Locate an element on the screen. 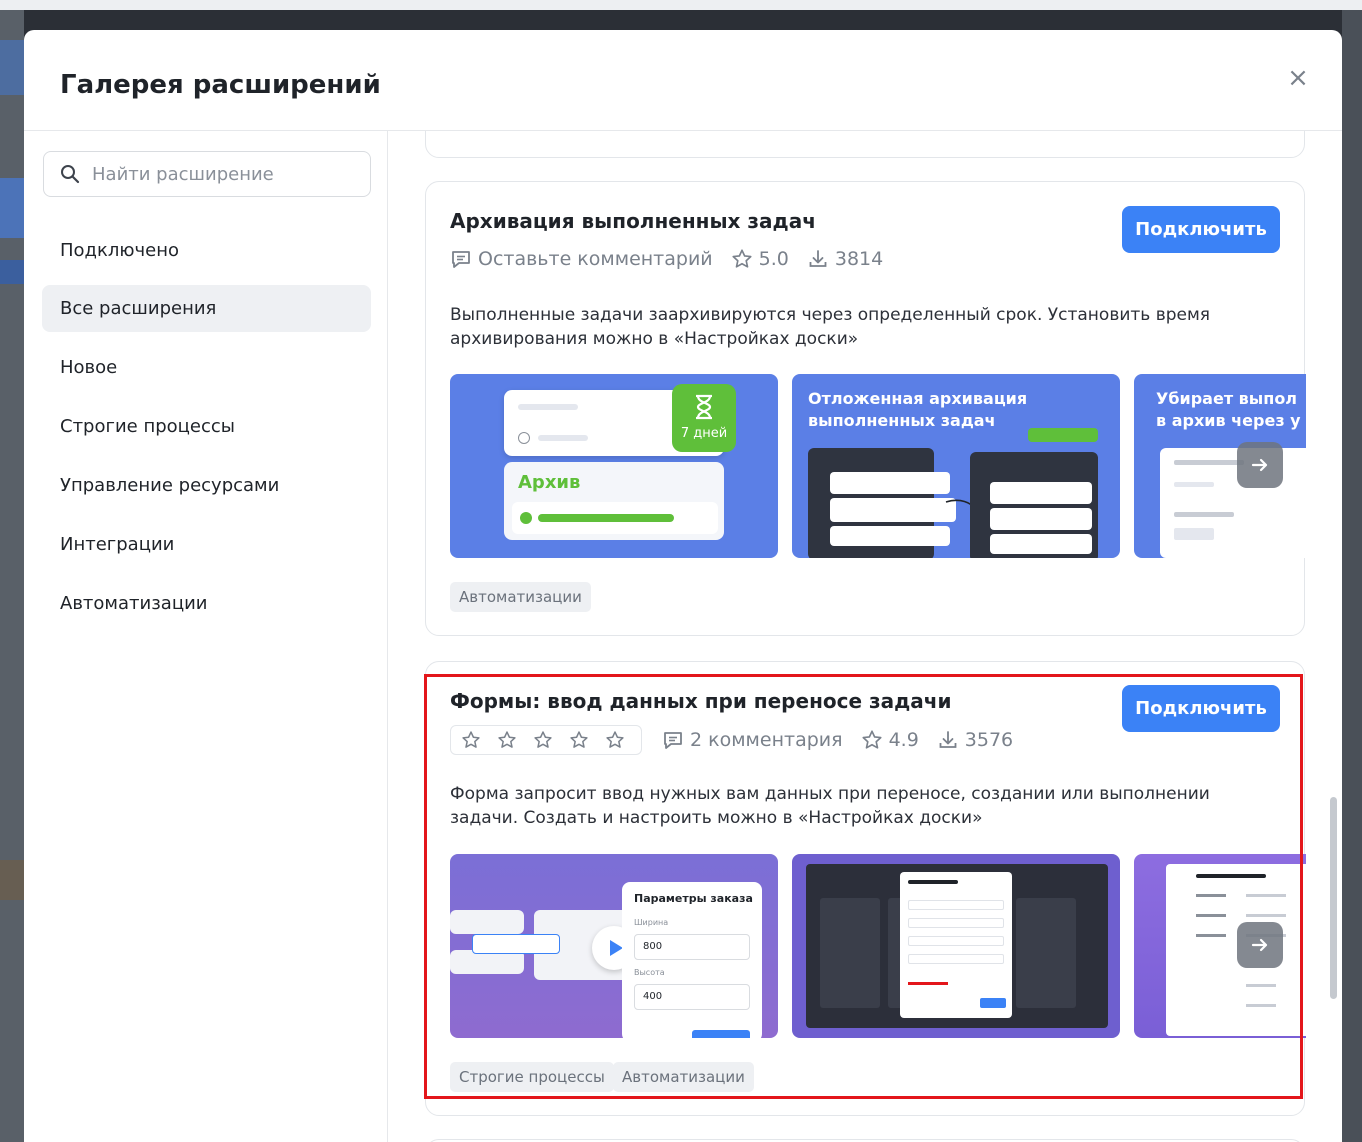 Image resolution: width=1362 pixels, height=1142 pixels. downloads: 3814 is located at coordinates (845, 259).